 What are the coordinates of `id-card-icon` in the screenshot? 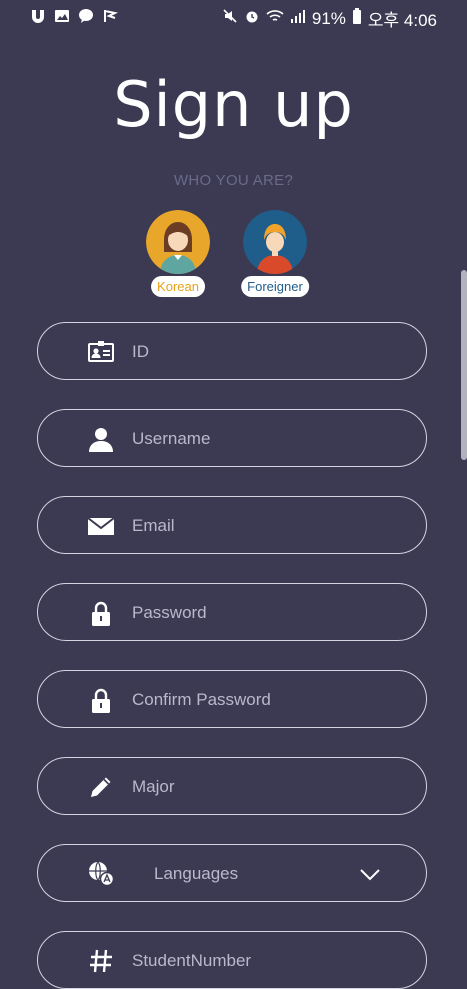 It's located at (101, 352).